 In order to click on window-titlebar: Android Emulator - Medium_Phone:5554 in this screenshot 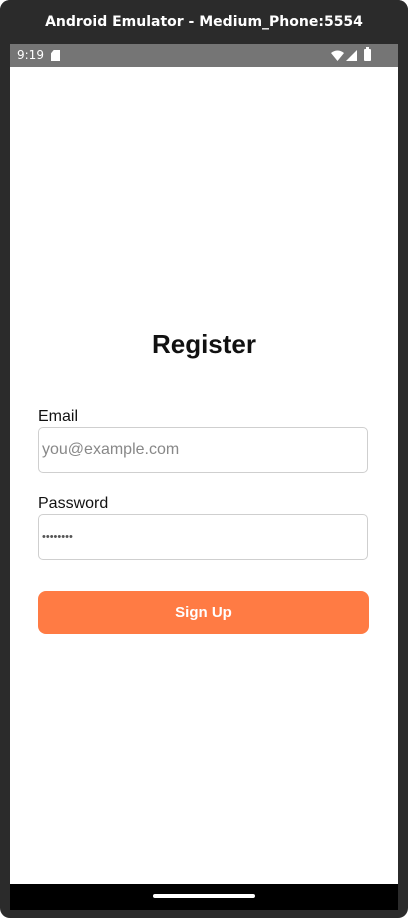, I will do `click(204, 22)`.